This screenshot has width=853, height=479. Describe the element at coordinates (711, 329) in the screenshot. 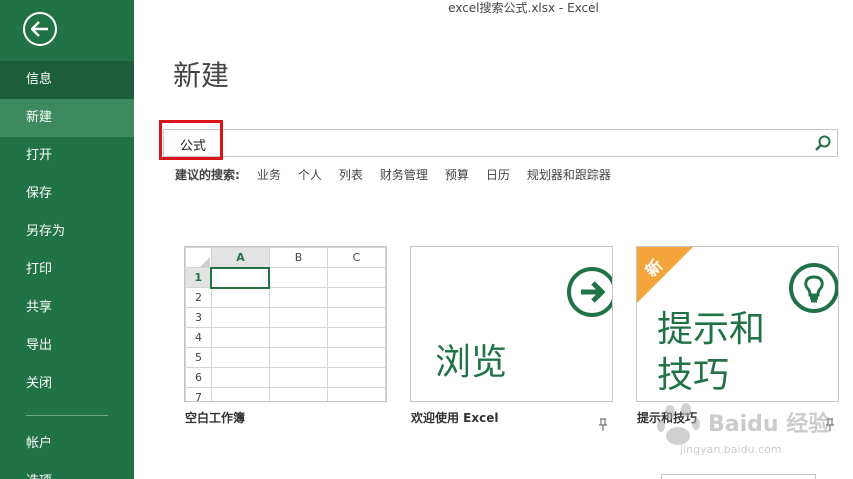

I see `tips-text-line1: 提示和` at that location.